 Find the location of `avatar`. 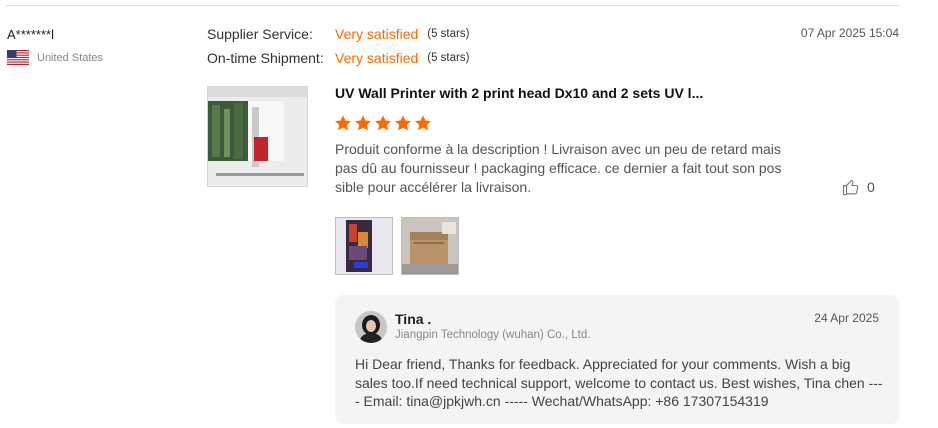

avatar is located at coordinates (371, 327).